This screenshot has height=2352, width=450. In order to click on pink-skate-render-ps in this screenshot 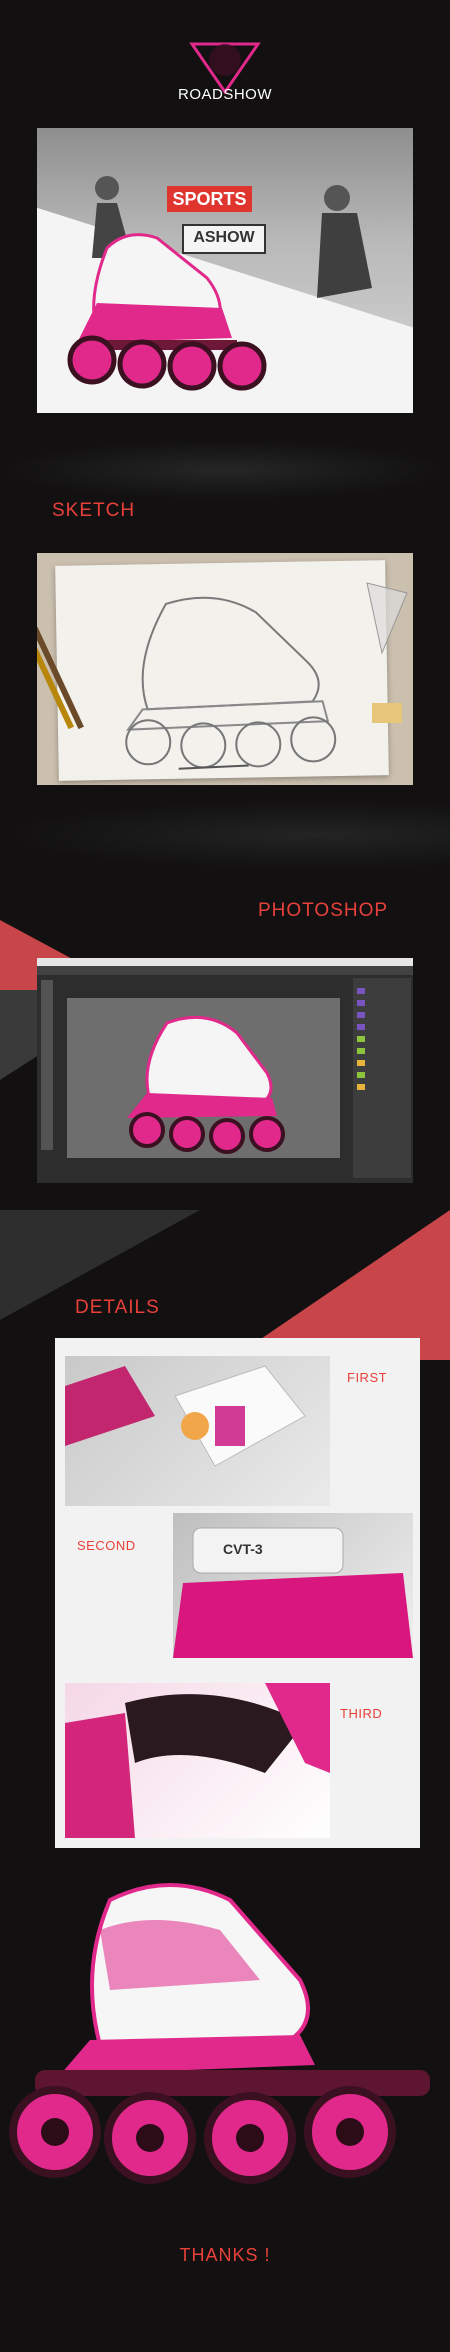, I will do `click(206, 1084)`.